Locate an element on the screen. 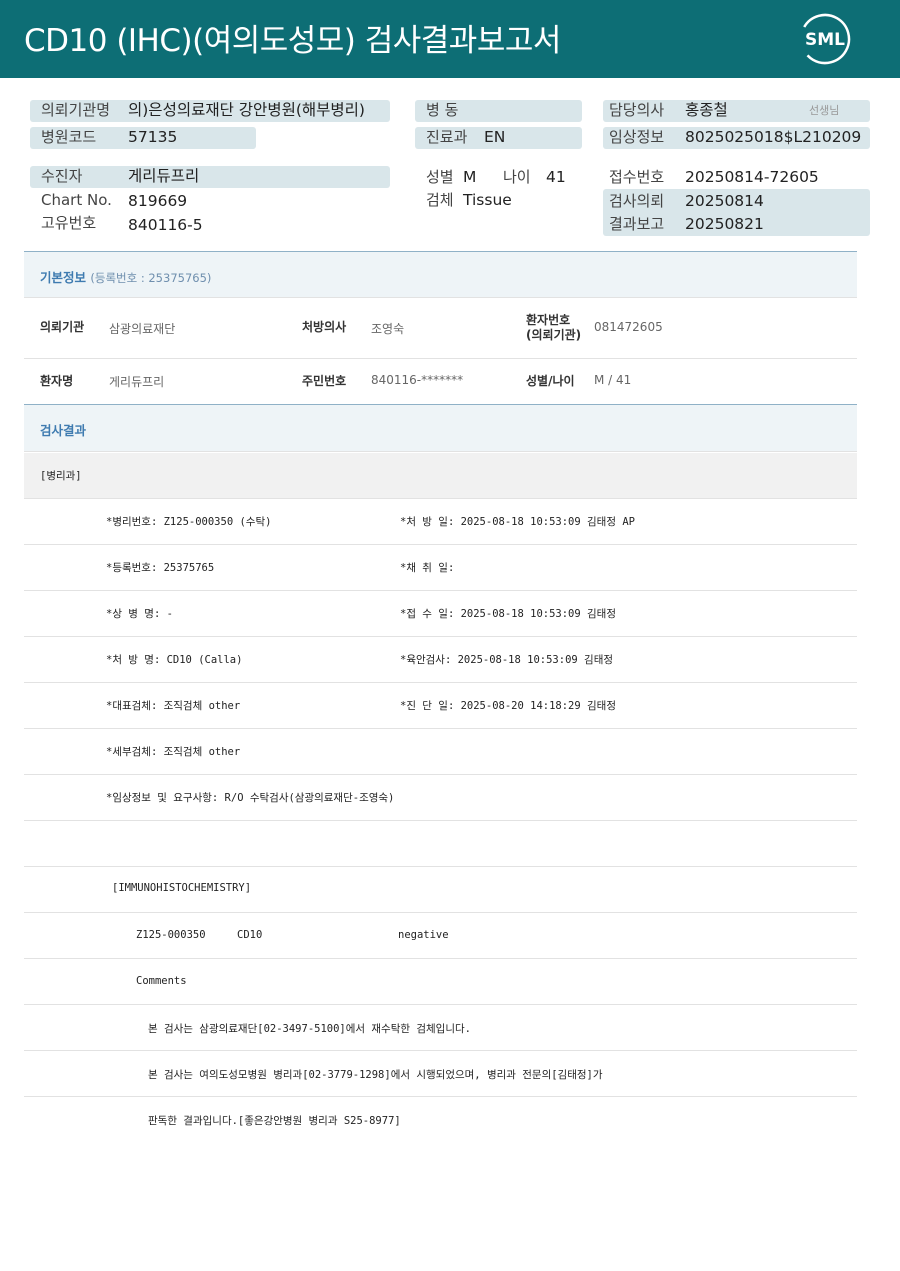 This screenshot has height=1271, width=900. ihc-title: [IMMUNOHISTOCHEMISTRY] is located at coordinates (182, 888).